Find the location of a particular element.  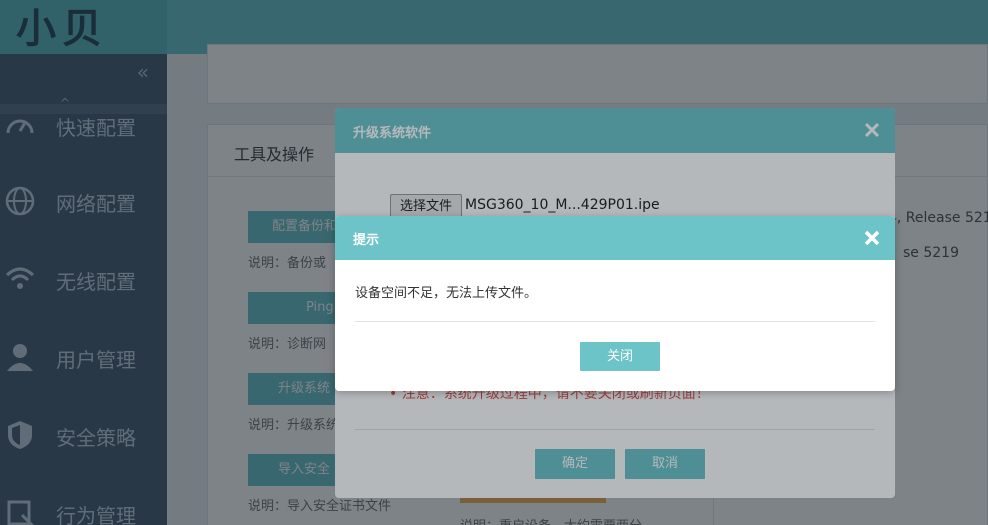

alert-dialog-title: 提示 is located at coordinates (366, 240).